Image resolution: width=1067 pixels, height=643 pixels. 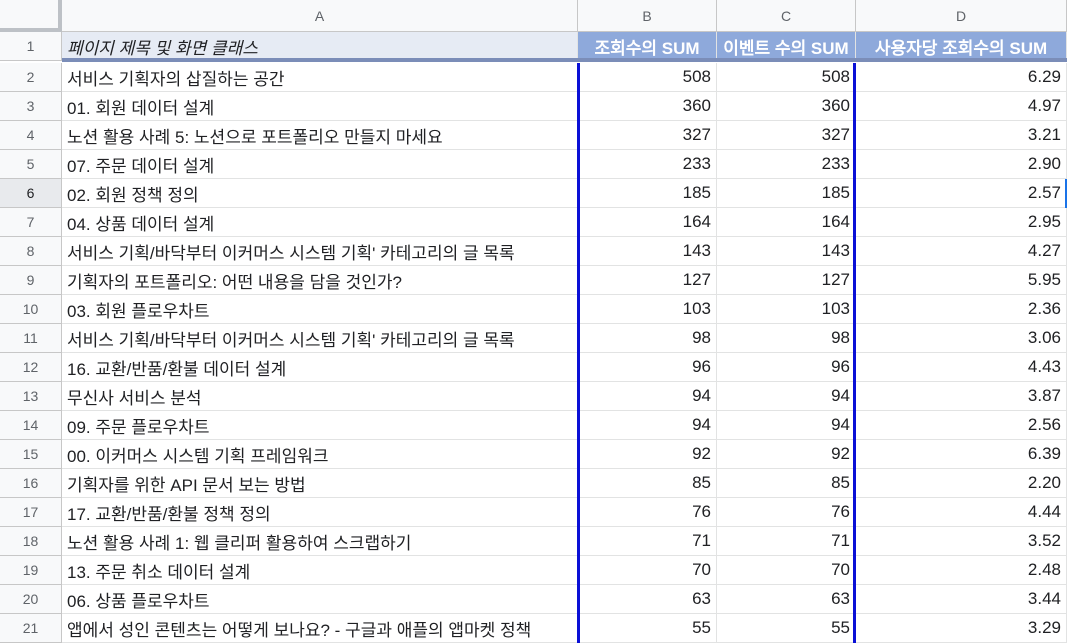 What do you see at coordinates (31, 367) in the screenshot?
I see `row-header-12: 12` at bounding box center [31, 367].